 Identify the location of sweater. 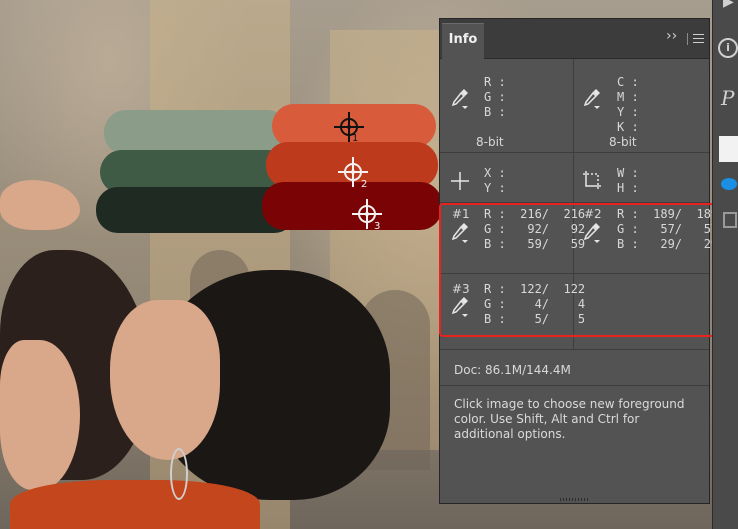
(135, 504).